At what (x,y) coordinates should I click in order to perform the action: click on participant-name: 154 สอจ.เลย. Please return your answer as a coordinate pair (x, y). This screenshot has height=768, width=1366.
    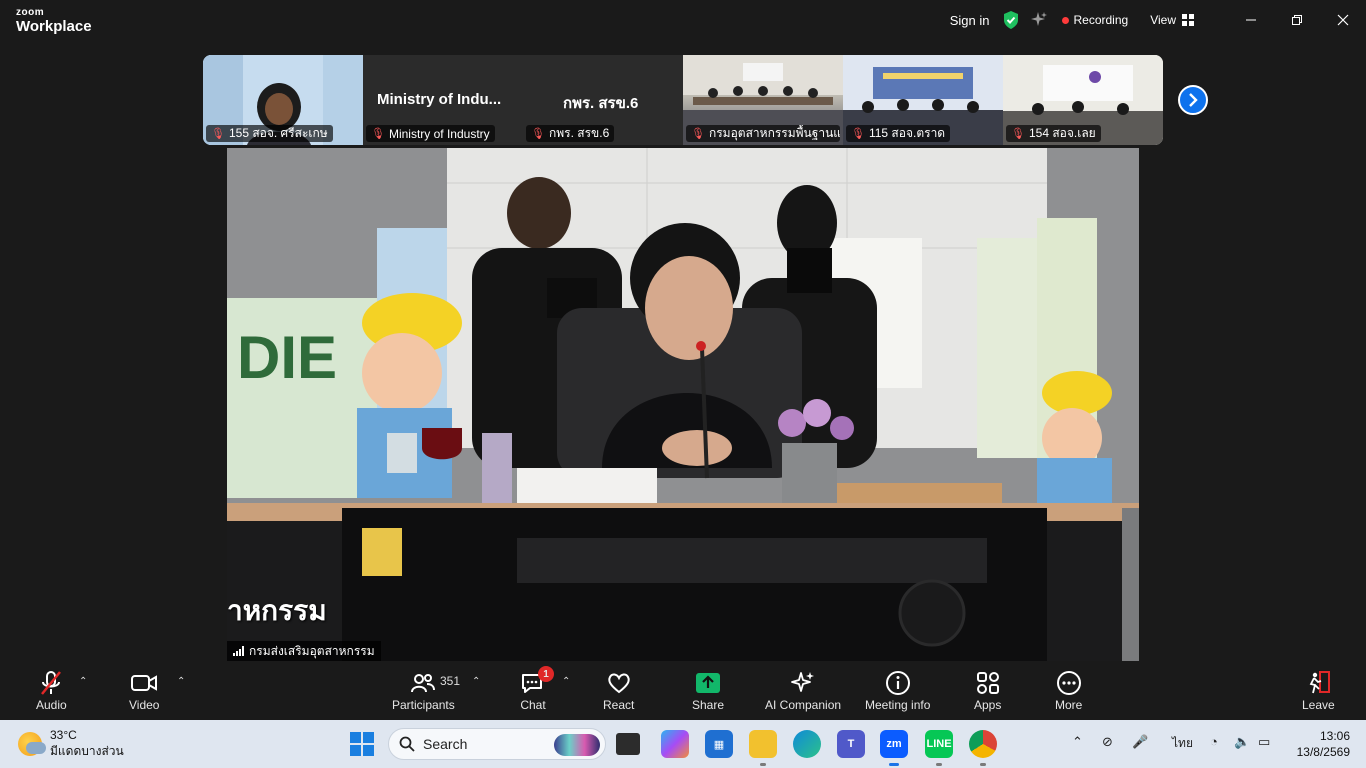
    Looking at the image, I should click on (1062, 133).